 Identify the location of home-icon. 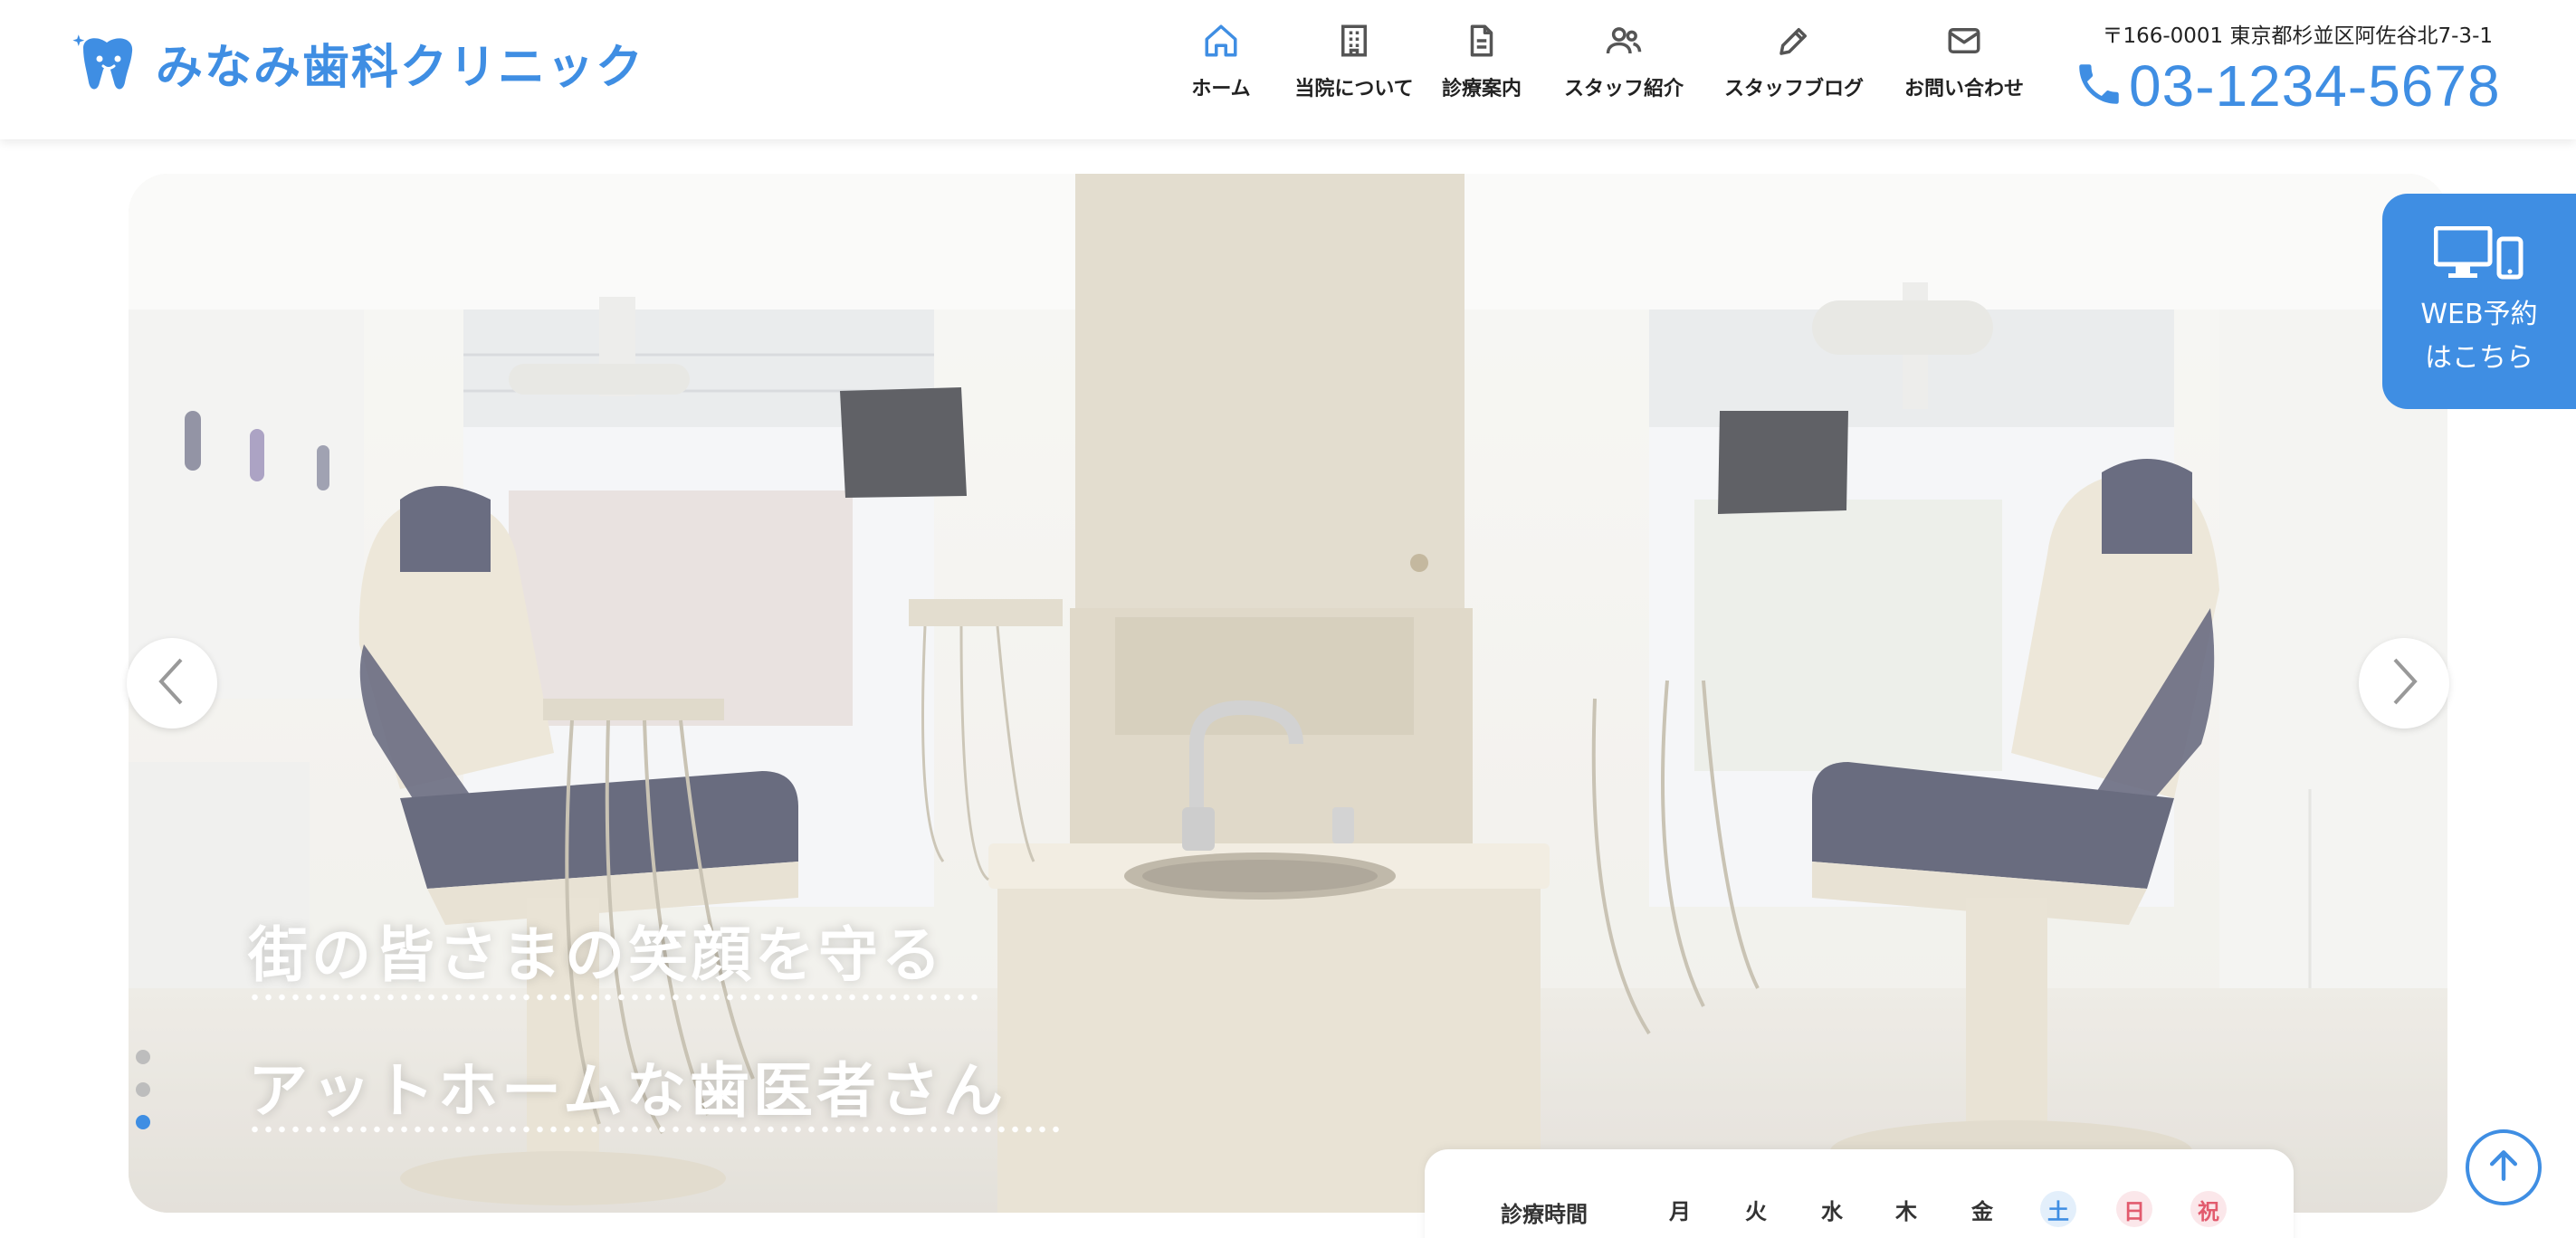
(1221, 41).